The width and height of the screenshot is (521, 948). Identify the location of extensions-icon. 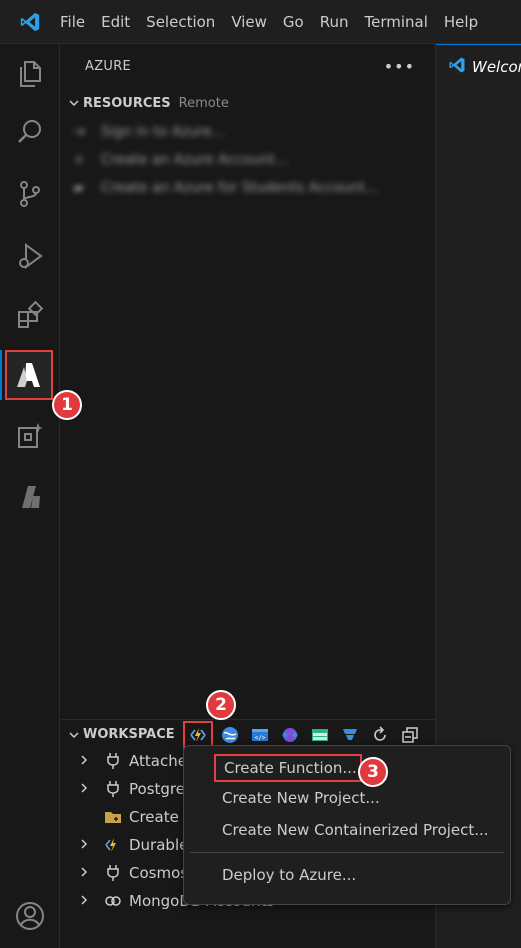
(30, 316).